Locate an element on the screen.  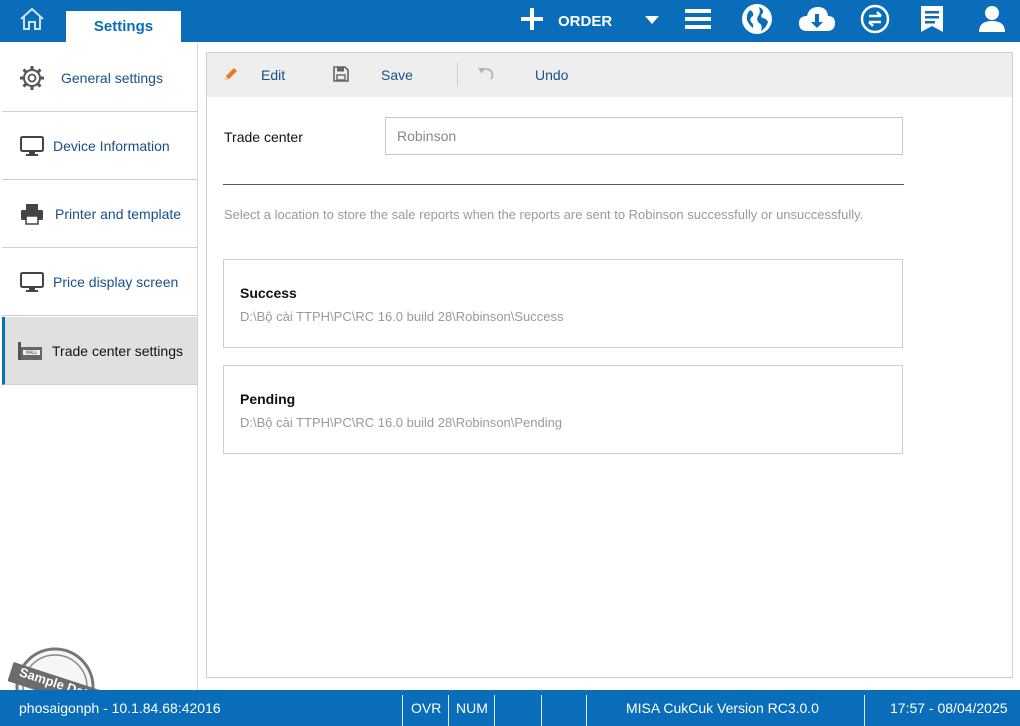
undo-icon is located at coordinates (486, 75).